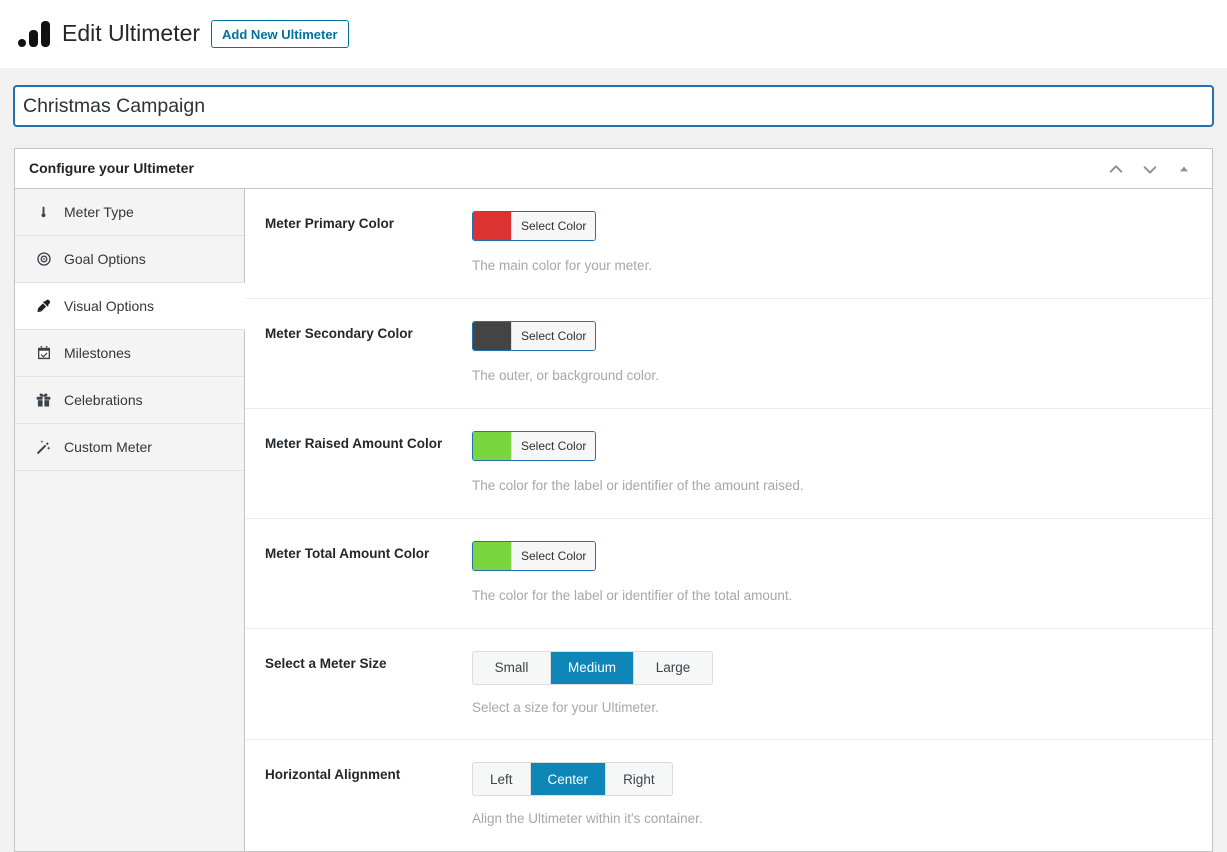 This screenshot has width=1227, height=852. I want to click on sidebar-item-label: Visual Options, so click(109, 306).